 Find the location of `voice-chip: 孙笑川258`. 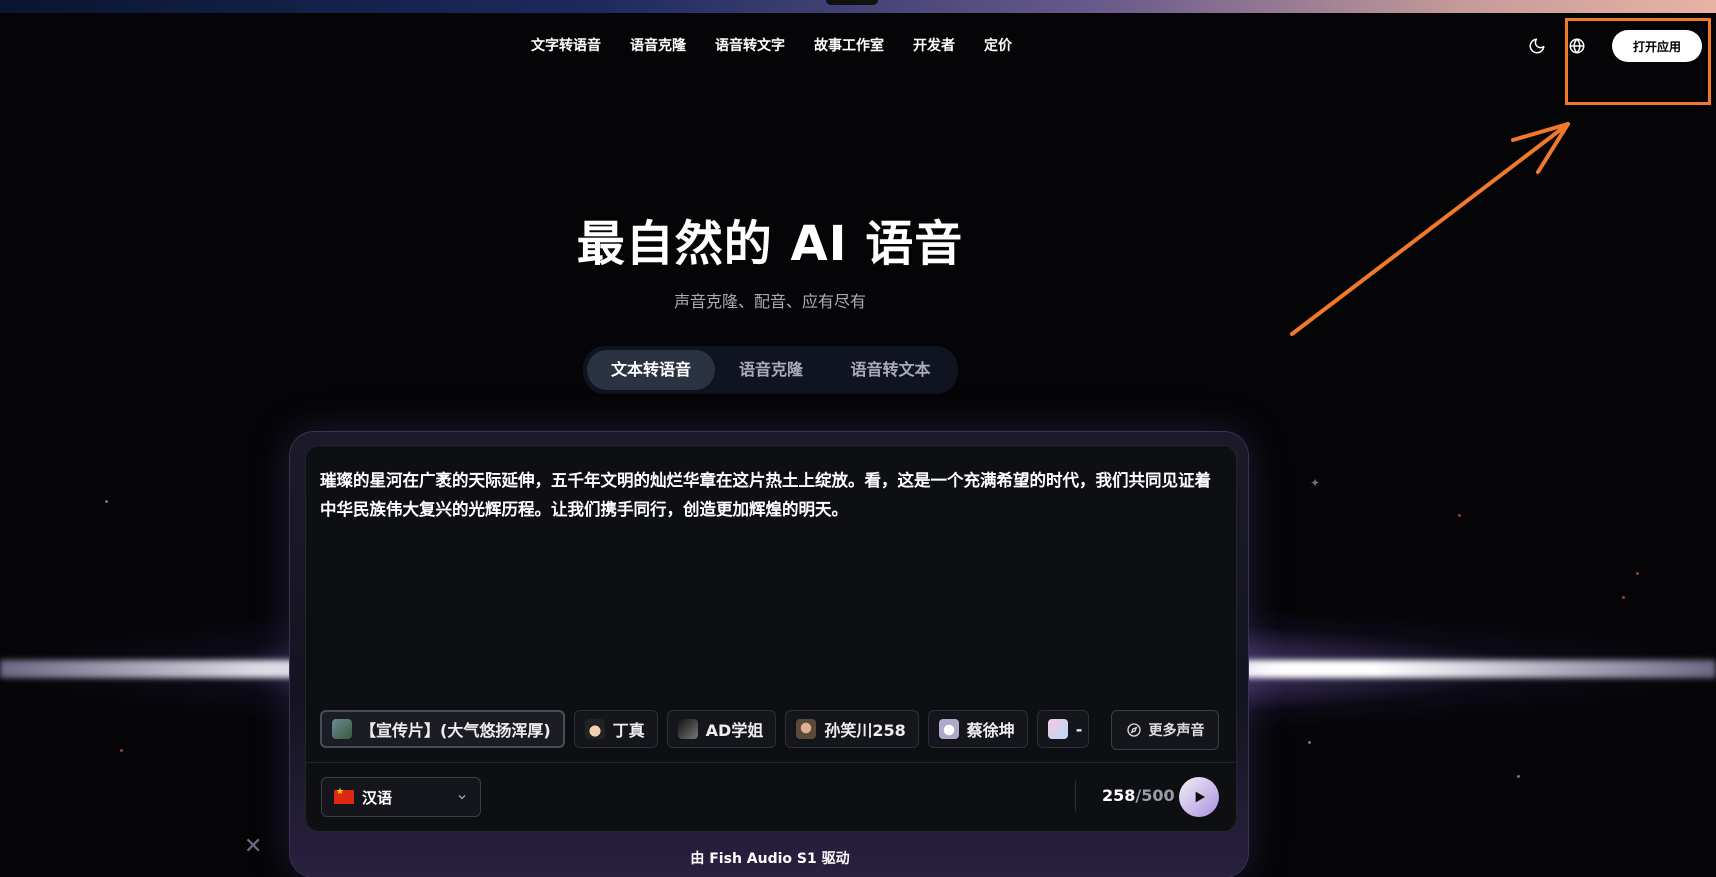

voice-chip: 孙笑川258 is located at coordinates (852, 729).